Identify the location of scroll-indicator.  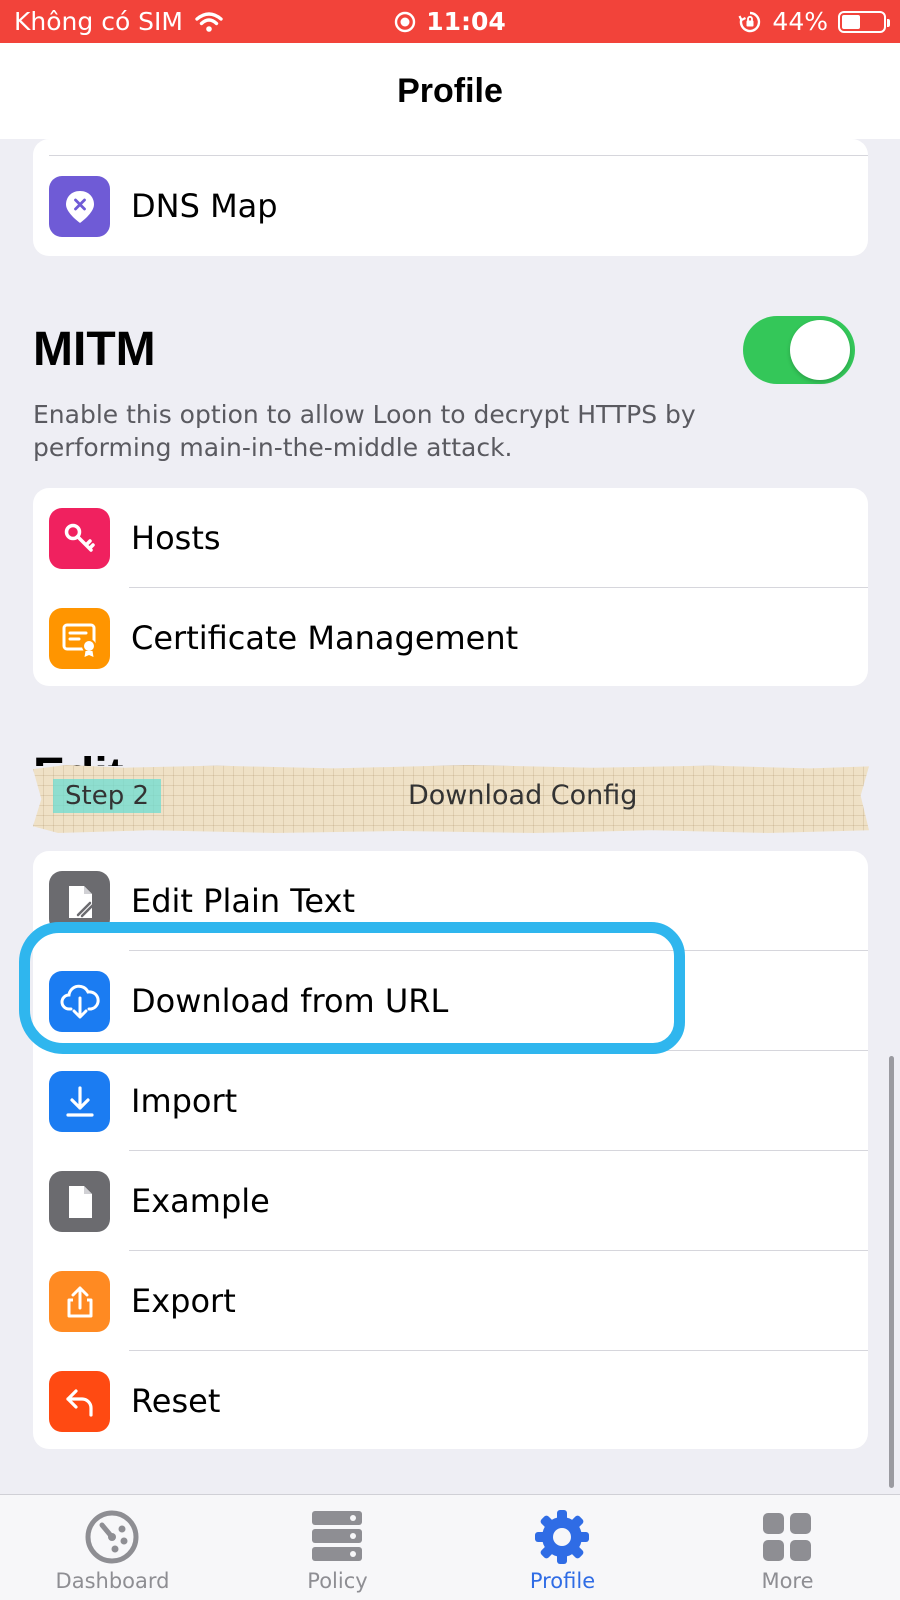
(891, 1272).